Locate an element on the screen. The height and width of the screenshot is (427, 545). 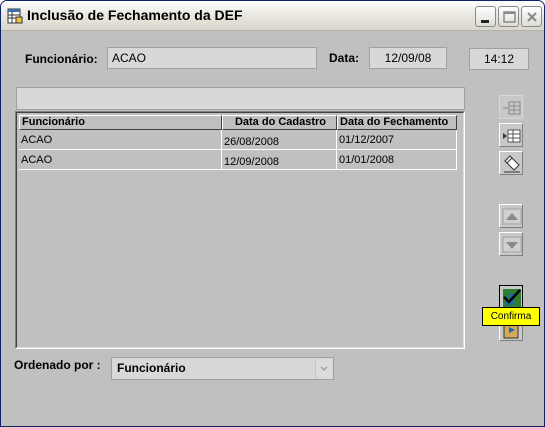
close-button is located at coordinates (531, 16).